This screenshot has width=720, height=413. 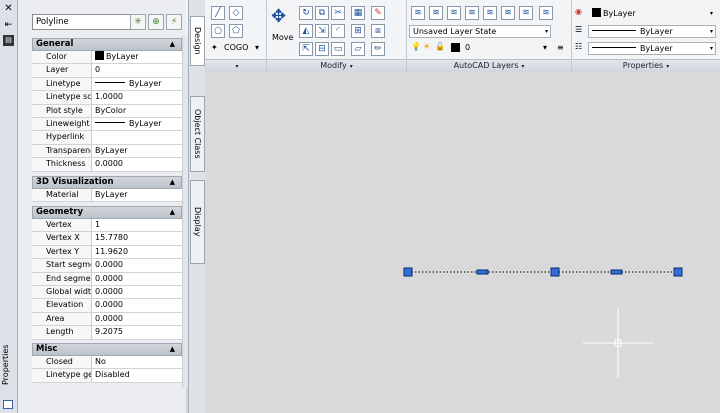 I want to click on palette-titlebar: ✕ ⇤ ▤ Properties, so click(x=9, y=206).